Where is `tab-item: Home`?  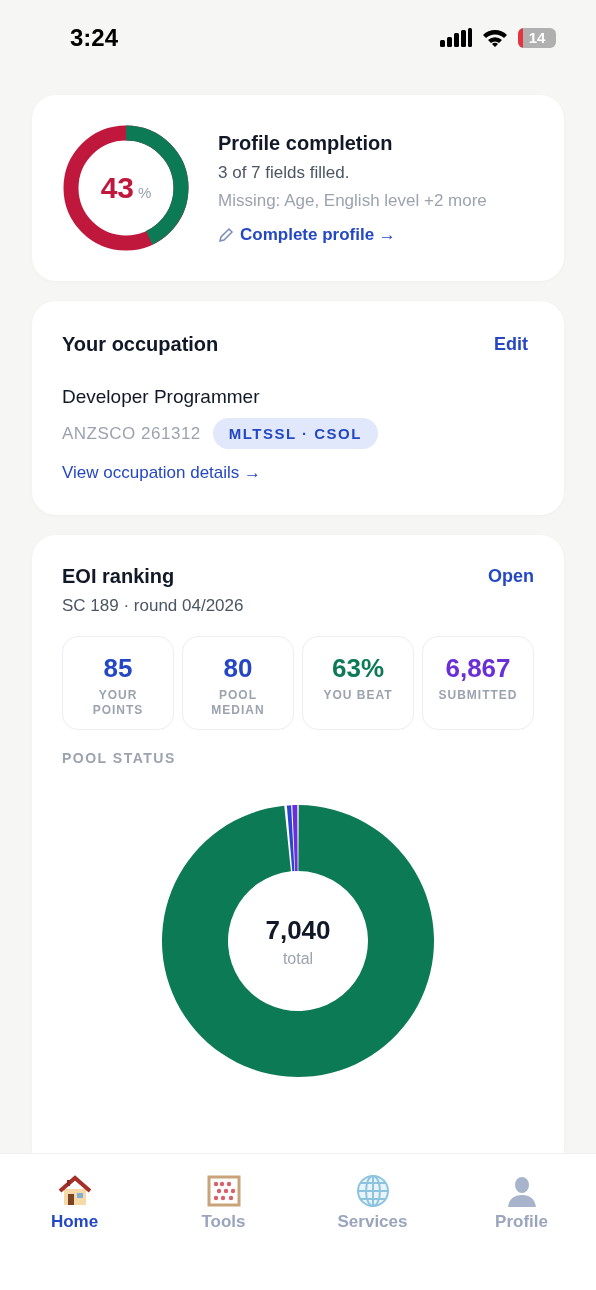 tab-item: Home is located at coordinates (74, 1203).